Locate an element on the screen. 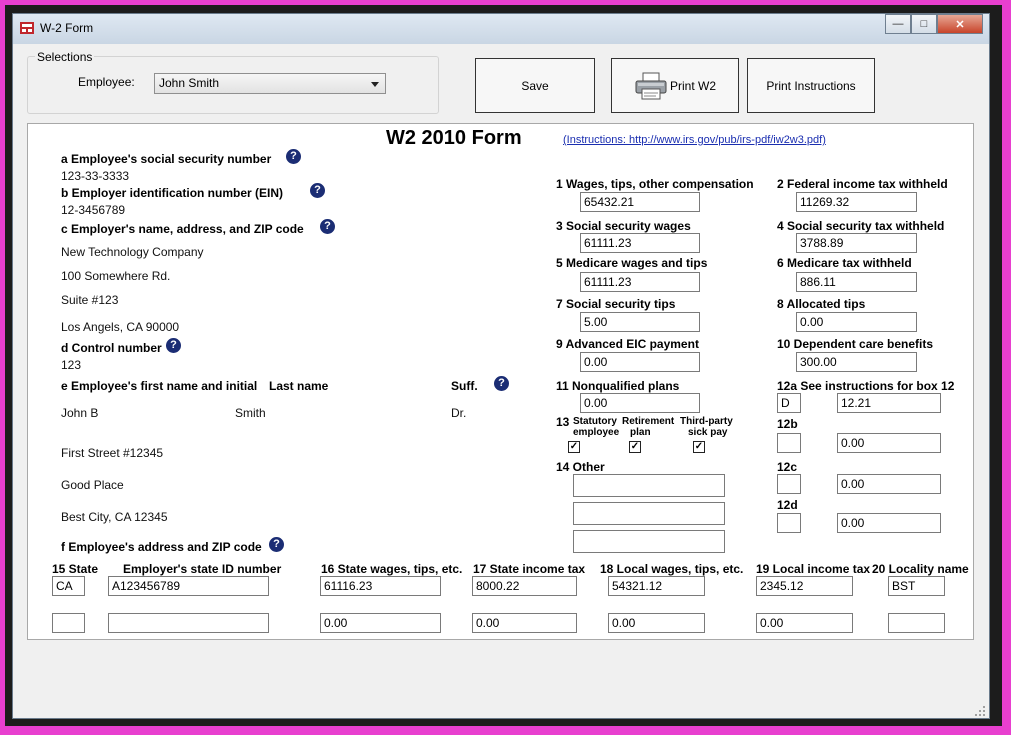 This screenshot has height=735, width=1011. box16-label: 16 State wages, tips, etc. is located at coordinates (392, 569).